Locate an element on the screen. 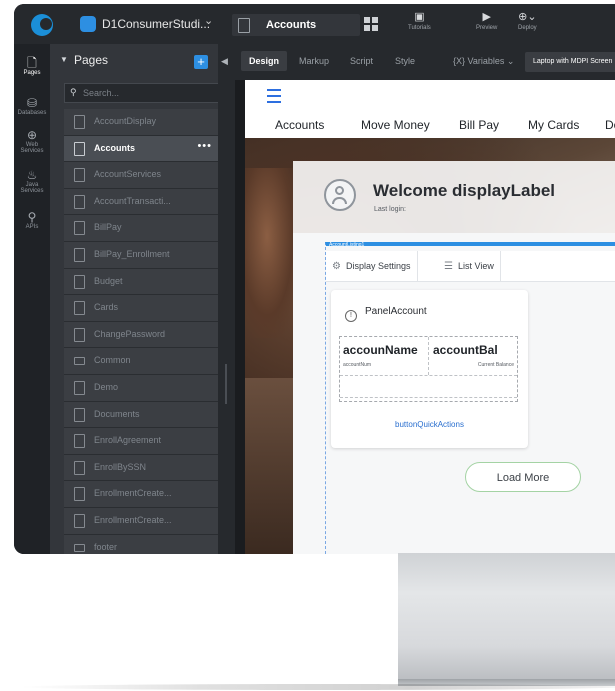 The width and height of the screenshot is (615, 691). page-label: Accounts is located at coordinates (115, 147).